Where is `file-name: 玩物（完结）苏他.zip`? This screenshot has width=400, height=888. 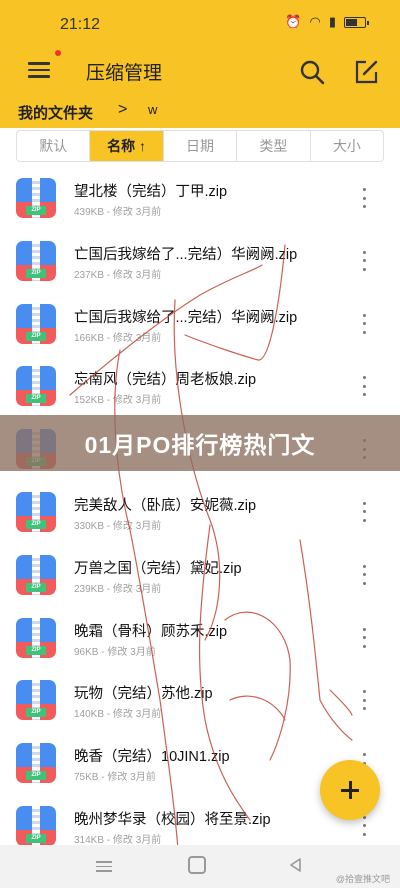 file-name: 玩物（完结）苏他.zip is located at coordinates (143, 694).